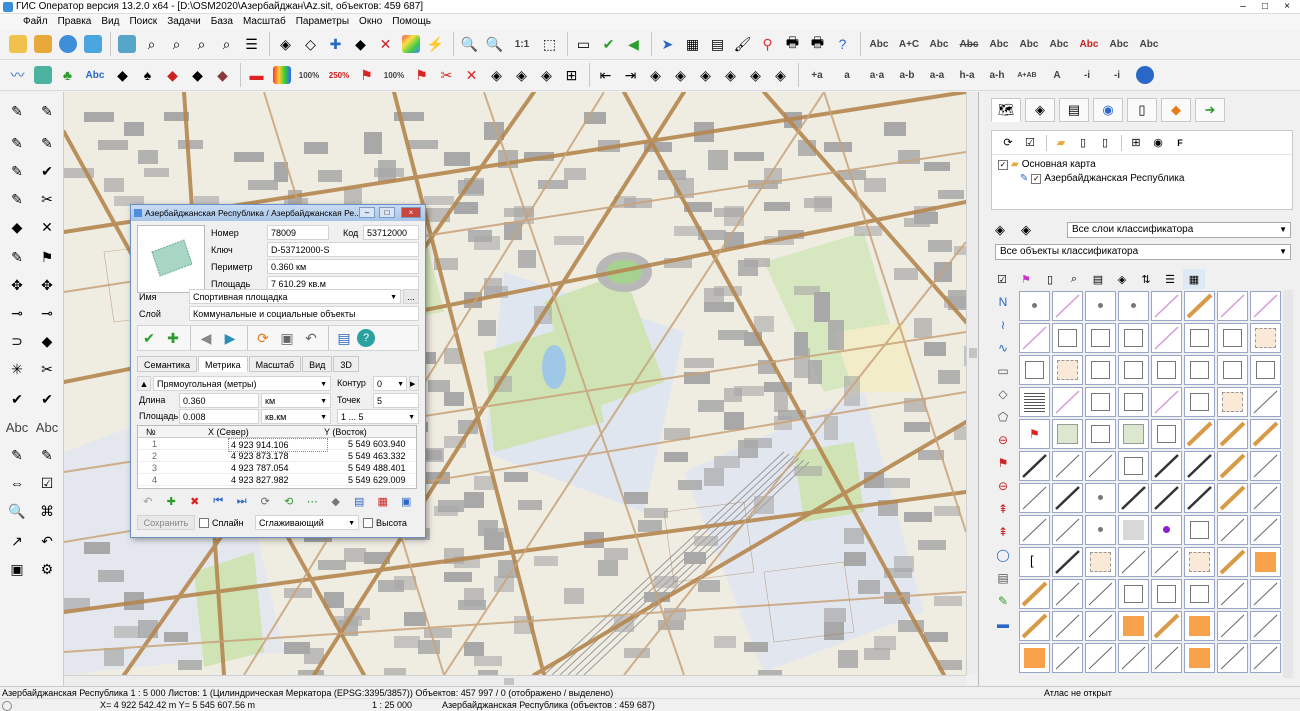  I want to click on globe-layer-icon: ◉, so click(1158, 143).